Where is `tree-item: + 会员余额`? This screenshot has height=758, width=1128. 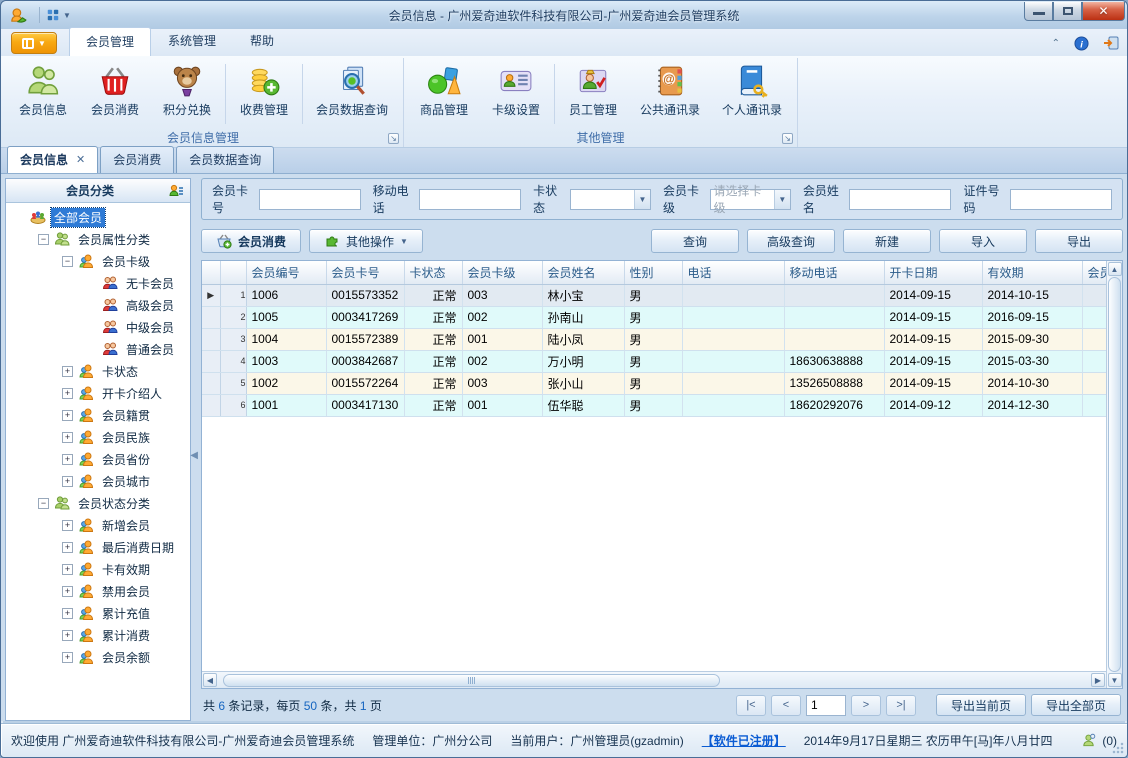 tree-item: + 会员余额 is located at coordinates (98, 657).